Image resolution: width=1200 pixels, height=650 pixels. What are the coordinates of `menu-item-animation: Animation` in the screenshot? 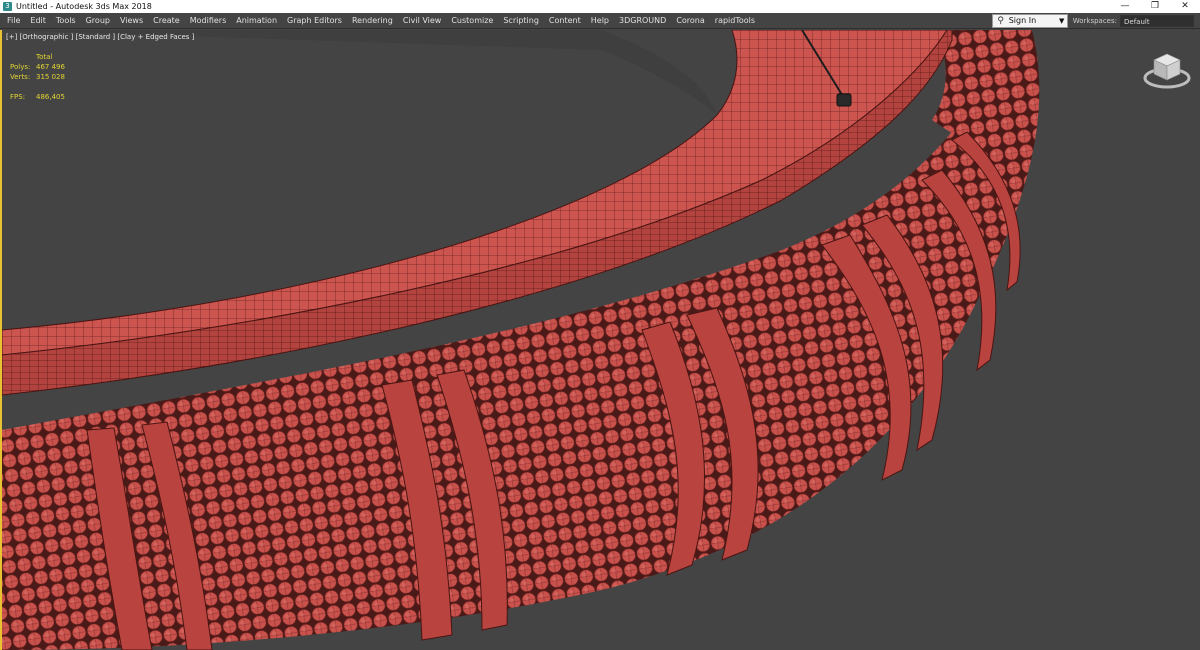 It's located at (256, 21).